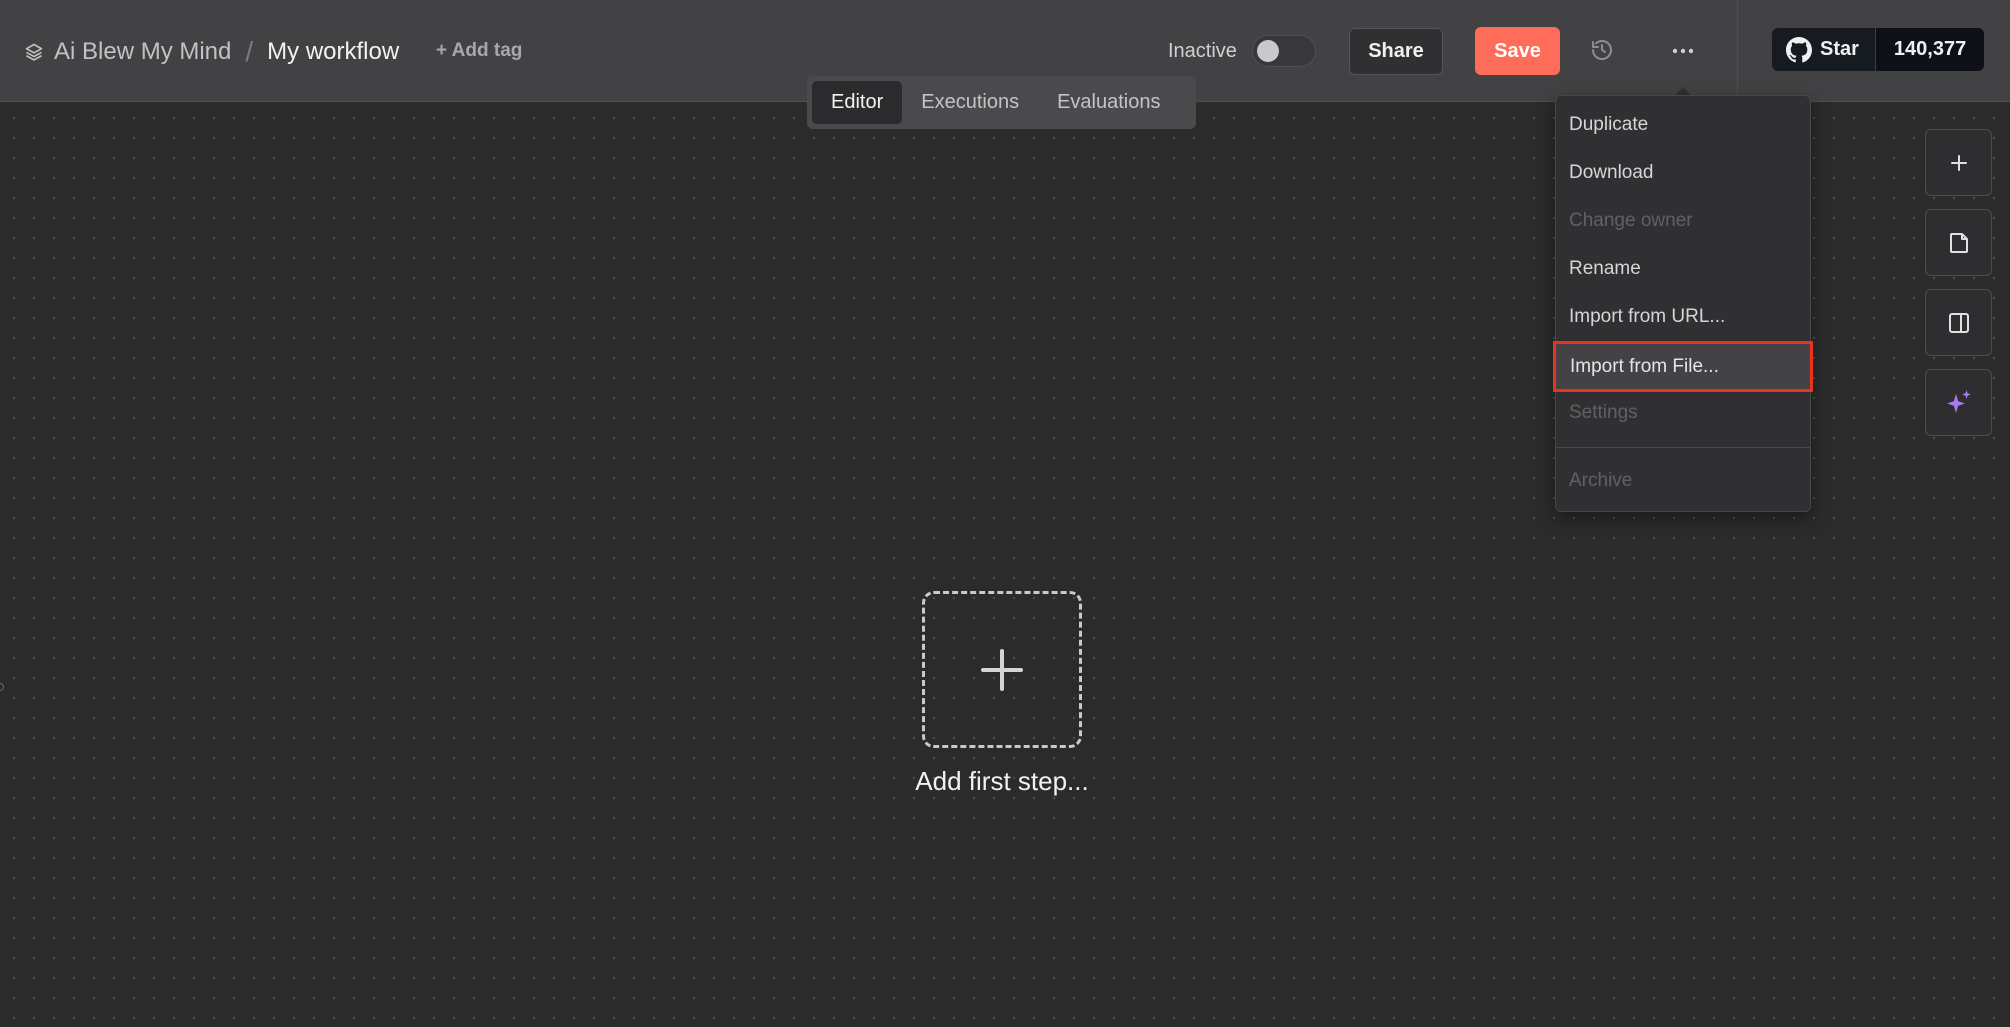  I want to click on github-star-label: Star, so click(1839, 49).